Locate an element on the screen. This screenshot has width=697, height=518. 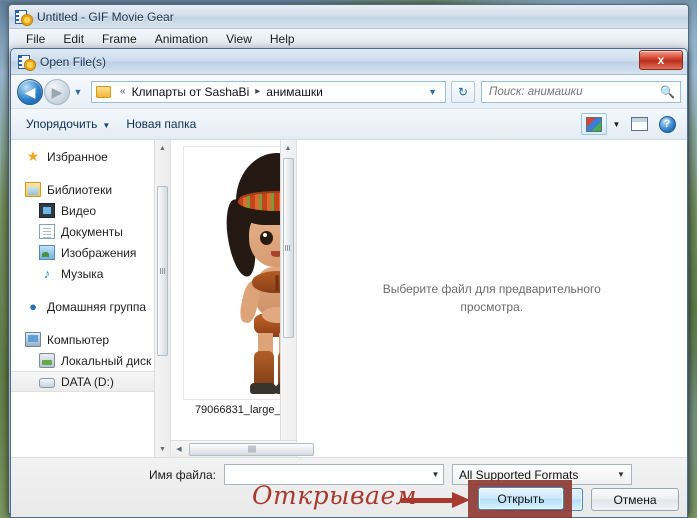
menu-item-frame: Frame is located at coordinates (119, 39).